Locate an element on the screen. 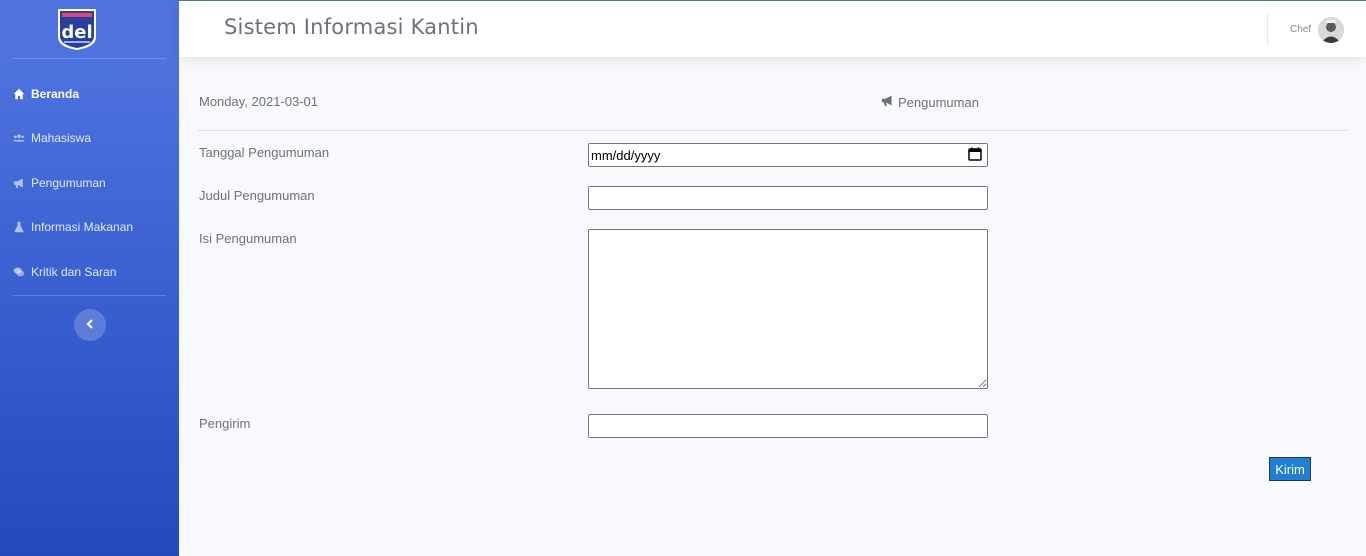  chevron-left-icon is located at coordinates (90, 325).